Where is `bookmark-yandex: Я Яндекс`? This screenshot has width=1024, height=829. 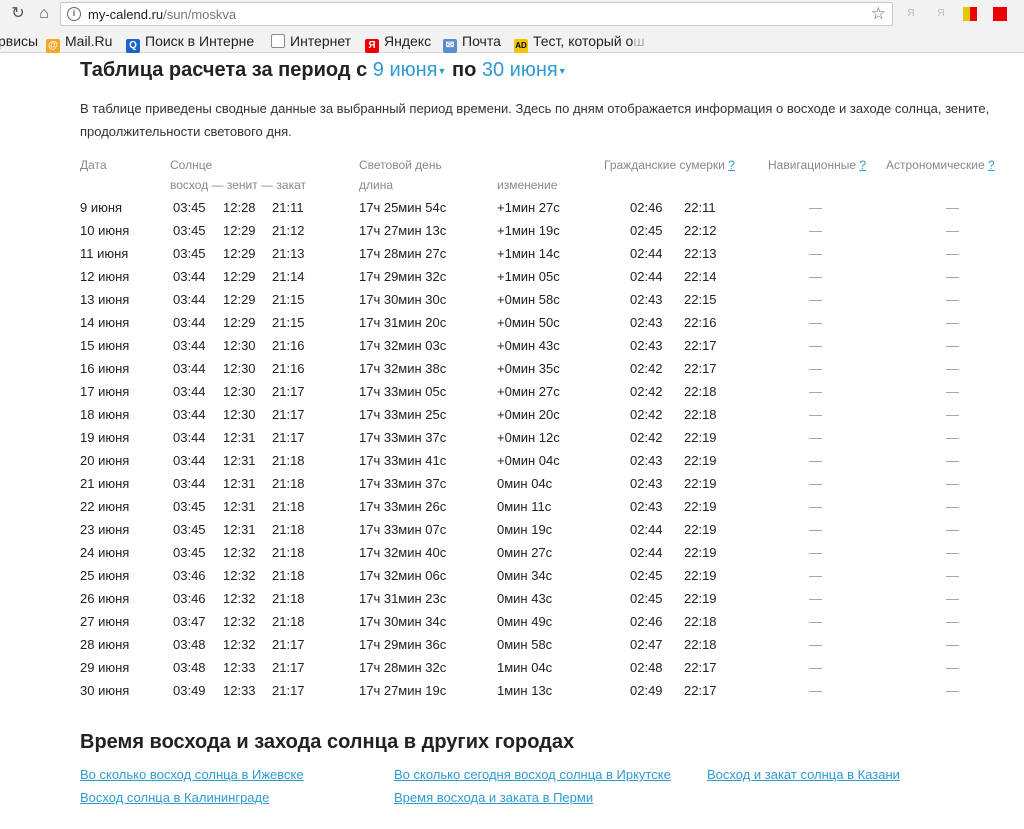
bookmark-yandex: Я Яндекс is located at coordinates (398, 42).